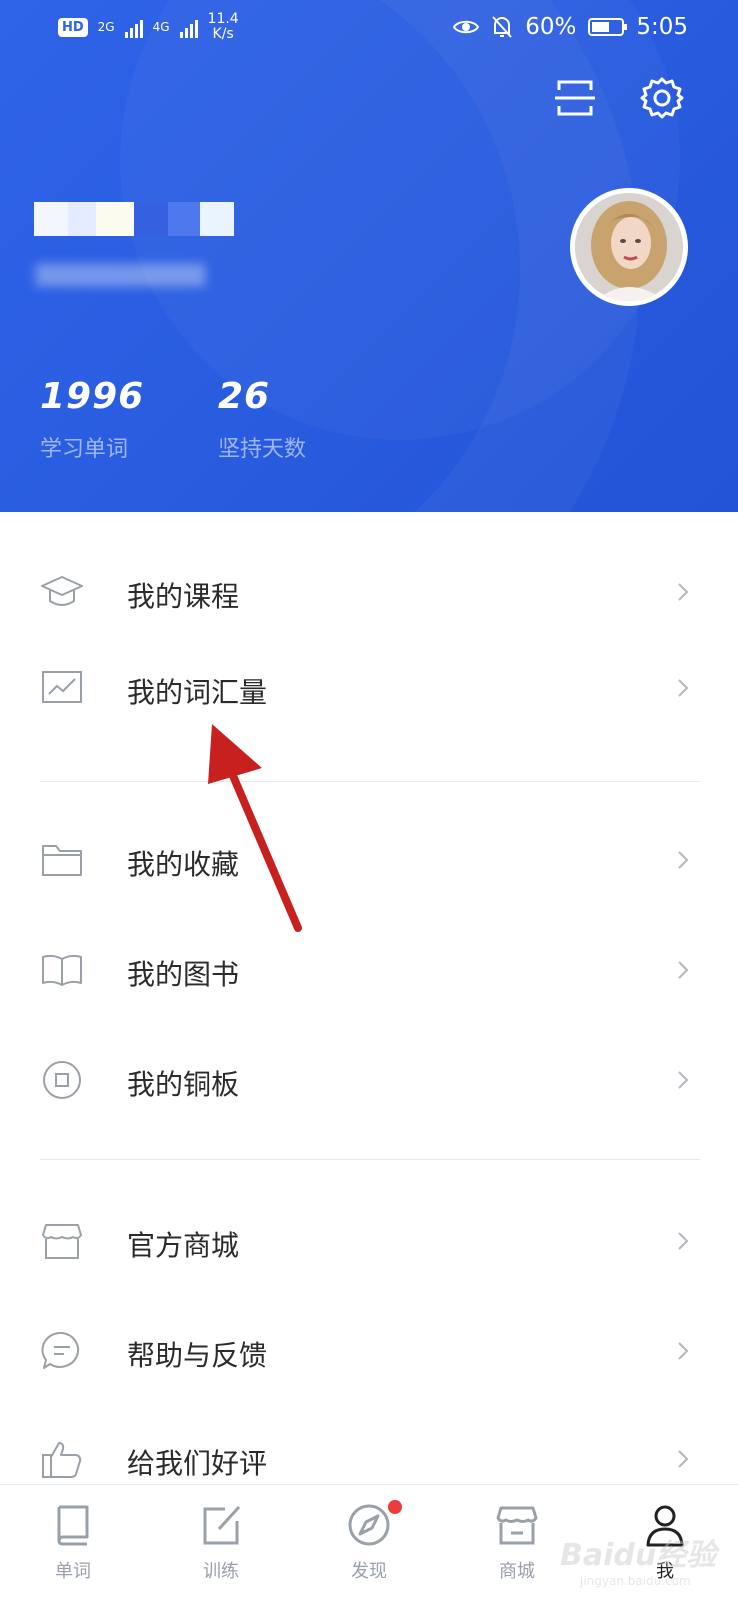  I want to click on network-type: 2G, so click(106, 27).